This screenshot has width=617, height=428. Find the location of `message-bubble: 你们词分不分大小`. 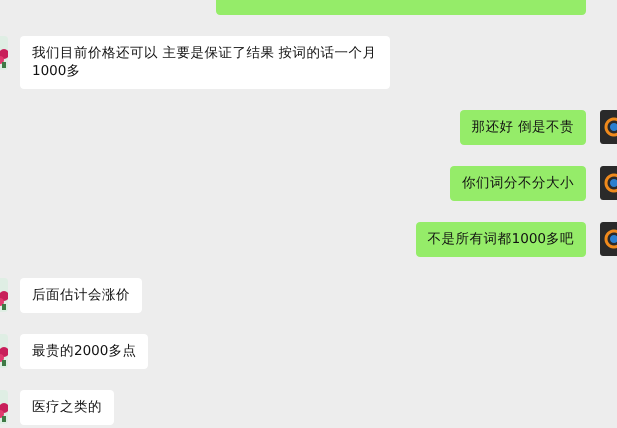

message-bubble: 你们词分不分大小 is located at coordinates (518, 183).